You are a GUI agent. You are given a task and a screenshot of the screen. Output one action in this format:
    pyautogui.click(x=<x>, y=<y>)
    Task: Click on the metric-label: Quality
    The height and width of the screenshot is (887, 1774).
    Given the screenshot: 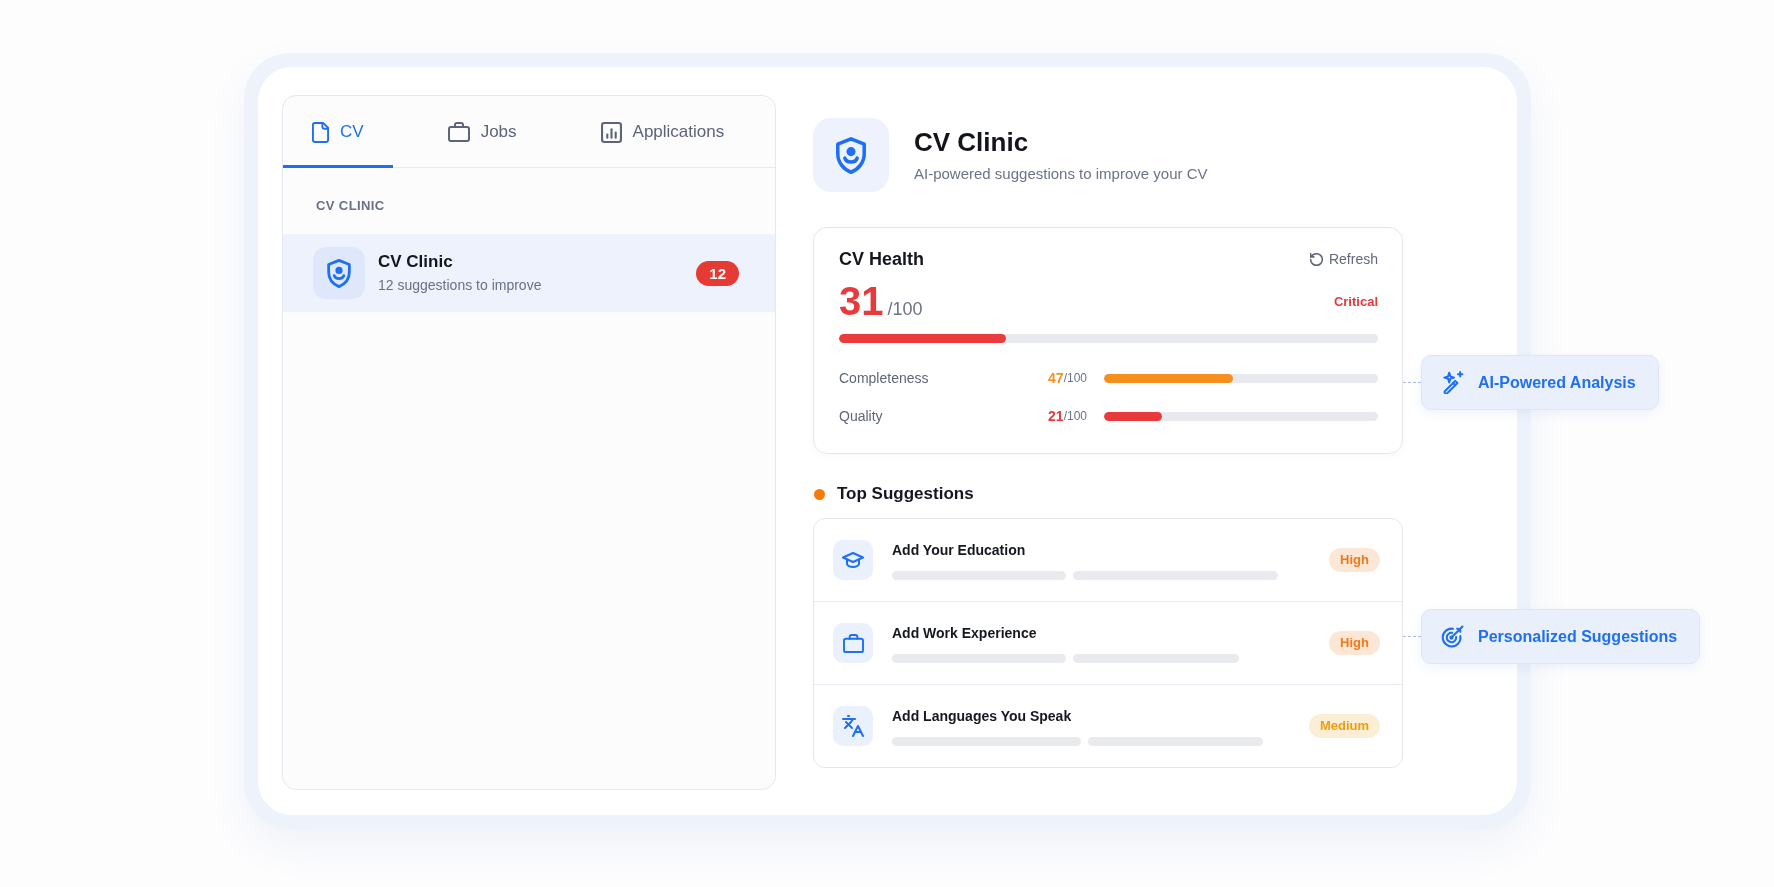 What is the action you would take?
    pyautogui.click(x=861, y=416)
    